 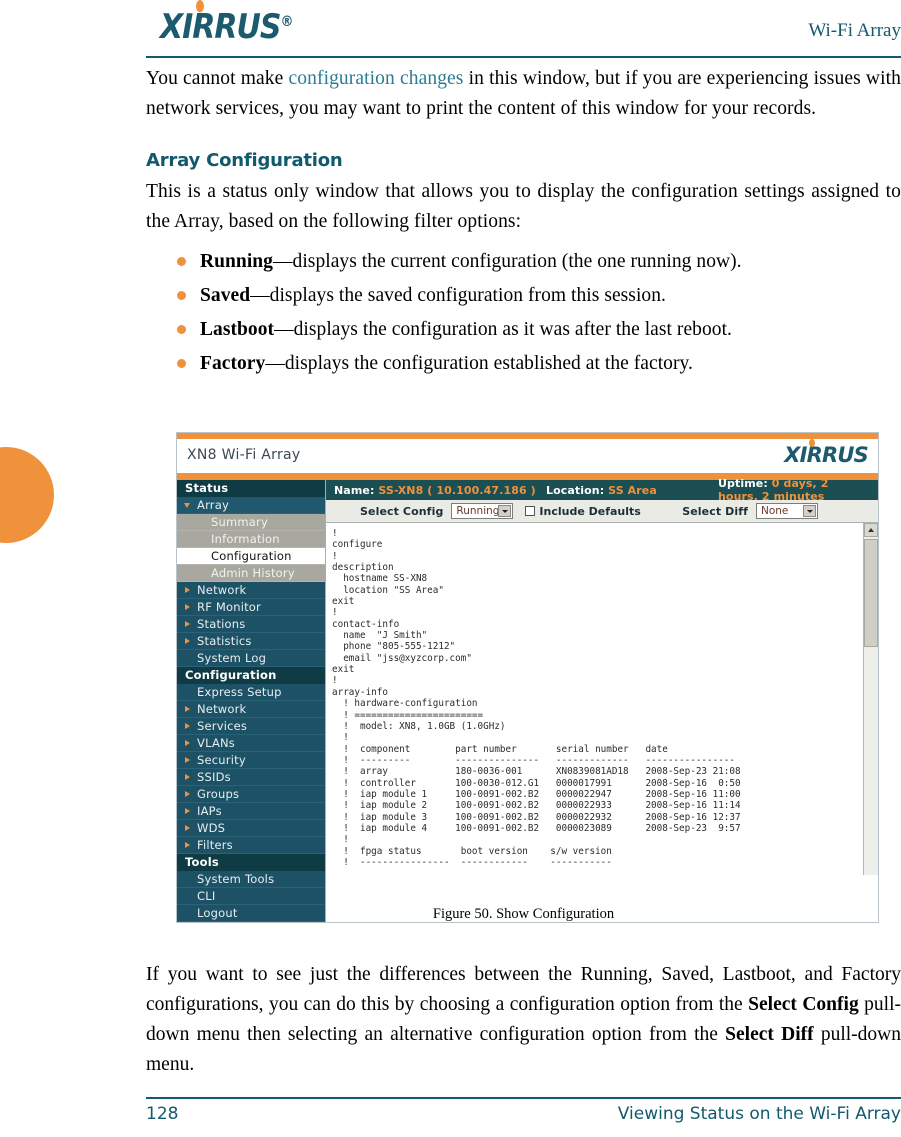 What do you see at coordinates (286, 22) in the screenshot?
I see `logo-registered-mark: ®` at bounding box center [286, 22].